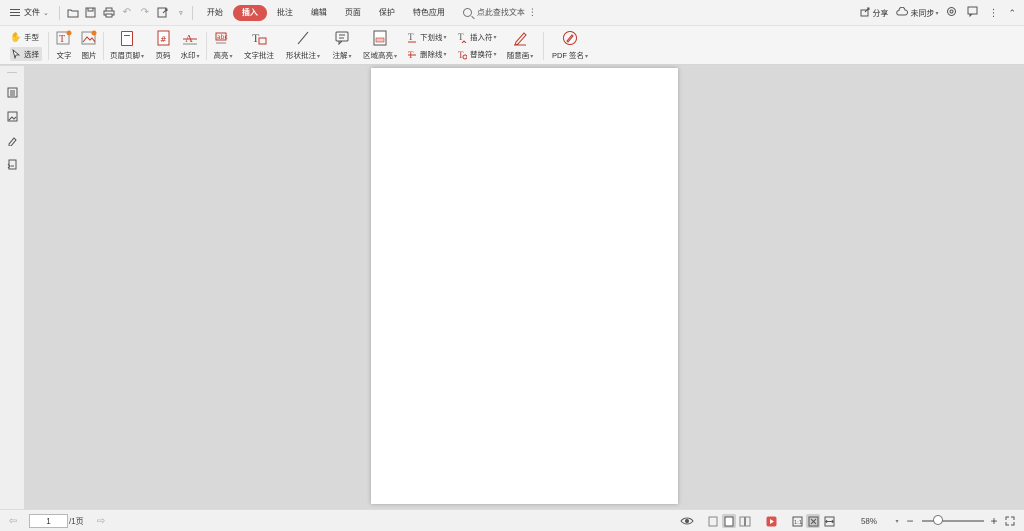 The height and width of the screenshot is (531, 1024). I want to click on page-number-label: 页码, so click(163, 55).